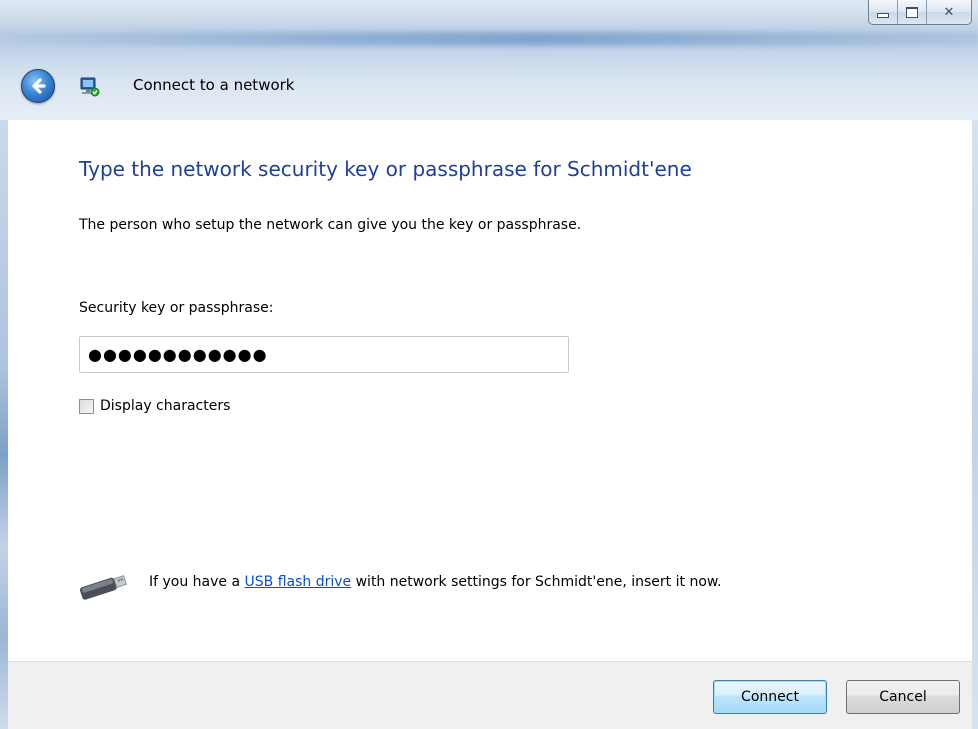 This screenshot has width=978, height=729. Describe the element at coordinates (86, 406) in the screenshot. I see `display-characters-checkbox` at that location.